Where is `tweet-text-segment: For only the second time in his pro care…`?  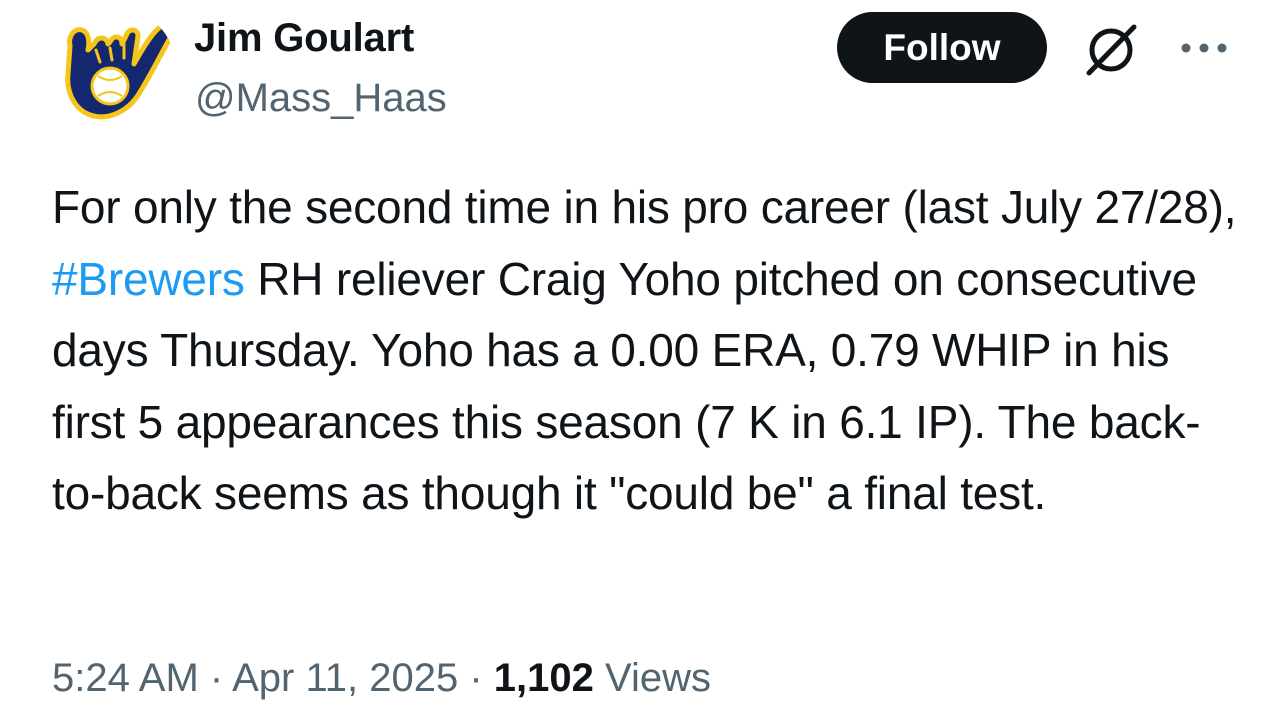 tweet-text-segment: For only the second time in his pro care… is located at coordinates (644, 207).